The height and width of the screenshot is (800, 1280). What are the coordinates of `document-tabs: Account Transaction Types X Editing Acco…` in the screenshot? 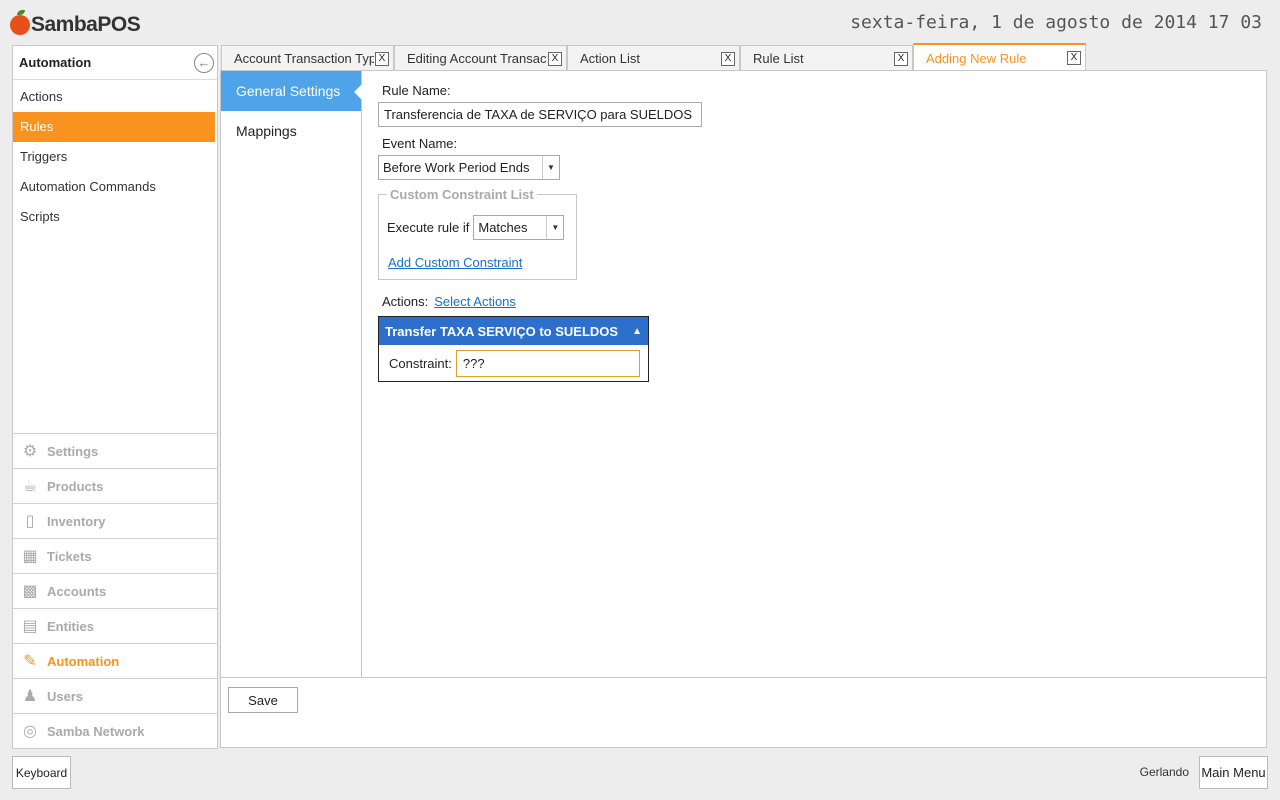 It's located at (653, 57).